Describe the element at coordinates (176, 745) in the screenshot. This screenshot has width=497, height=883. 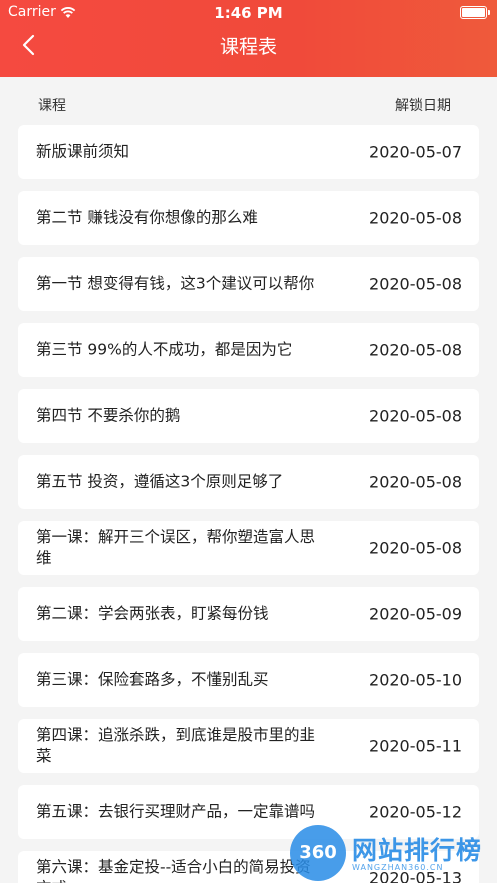
I see `course-name: 第四课：追涨杀跌，到底谁是股市里的韭菜` at that location.